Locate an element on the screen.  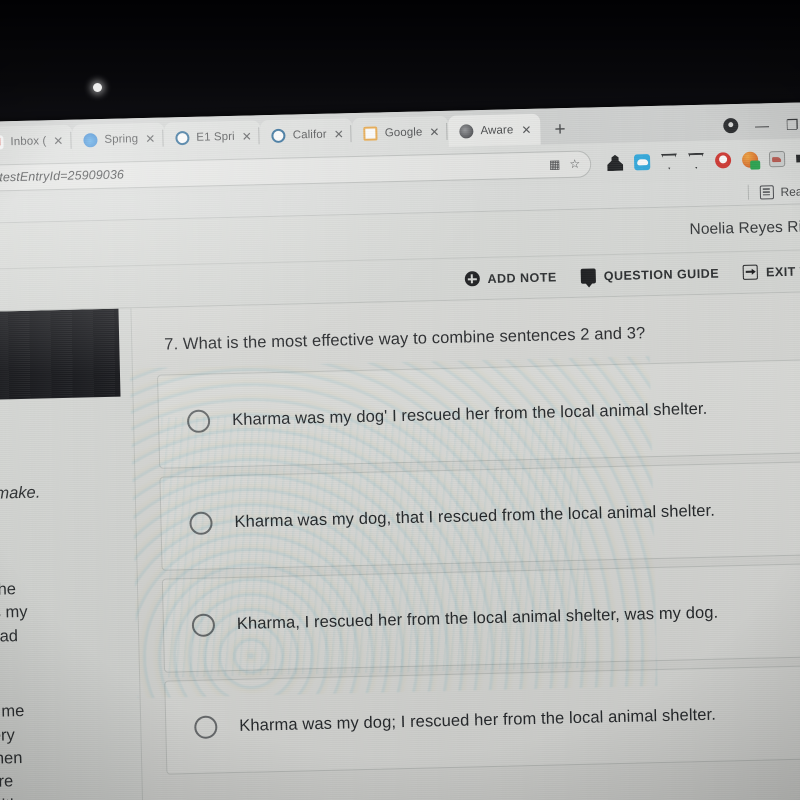
camera-led-indicator is located at coordinates (97, 87).